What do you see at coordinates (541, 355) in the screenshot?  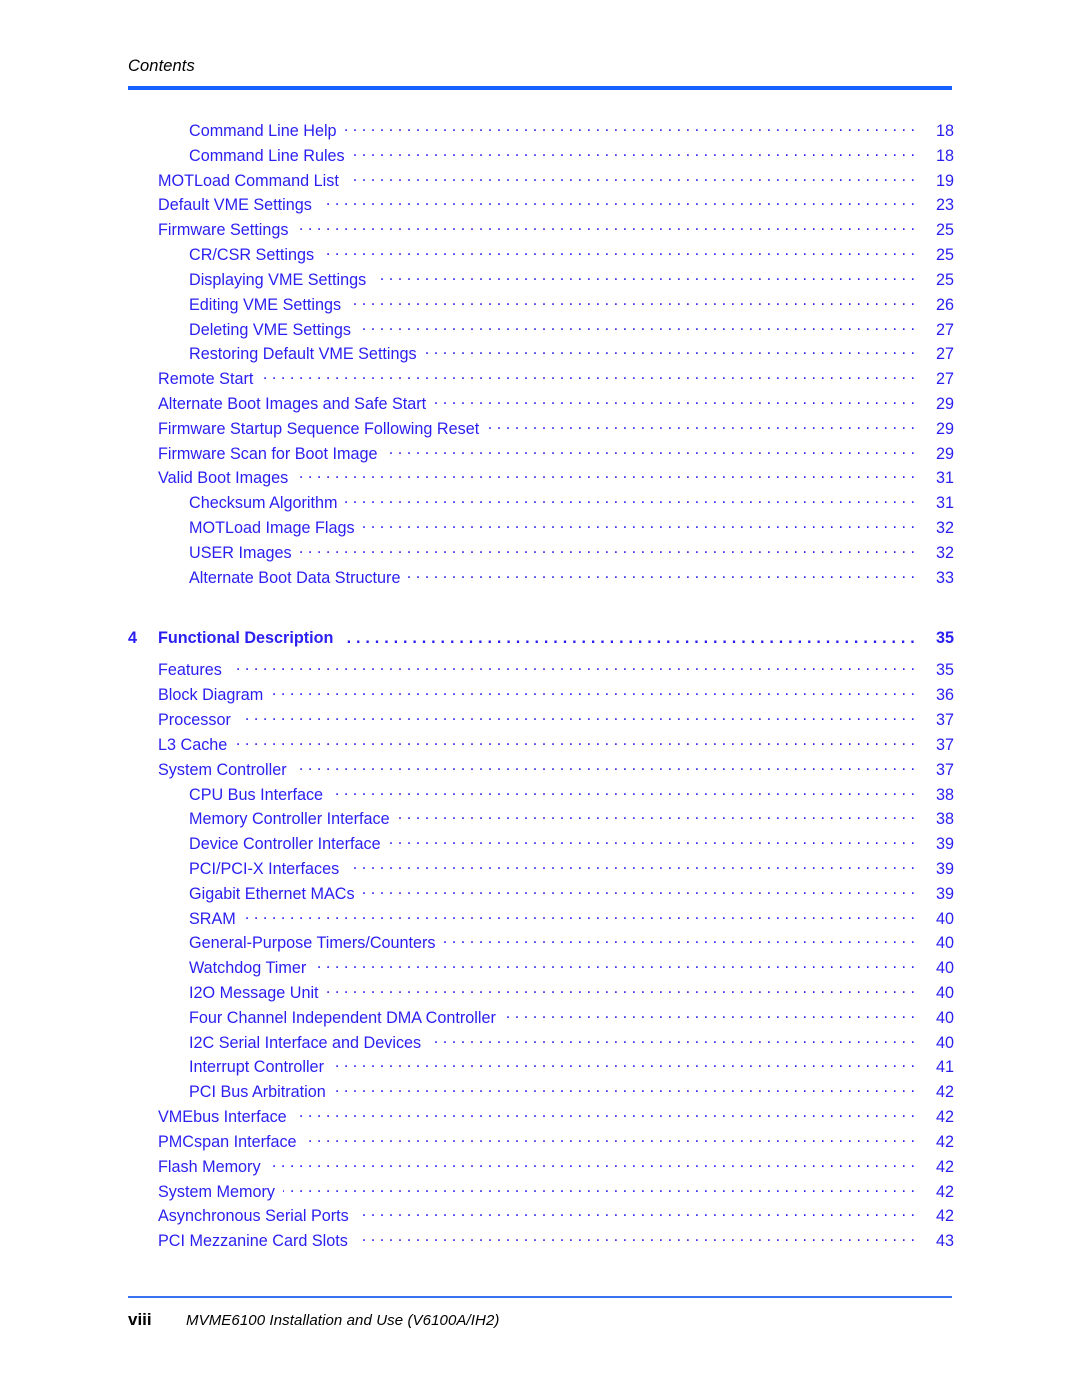 I see `toc-entry-row: Restoring Default VME Settings 27` at bounding box center [541, 355].